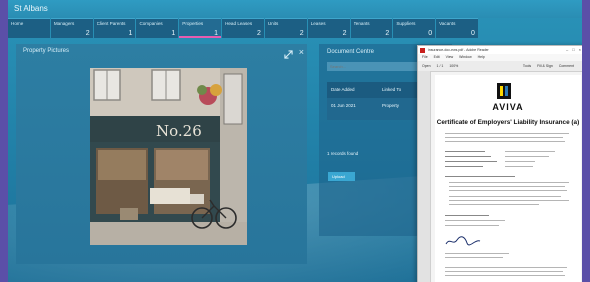 This screenshot has height=282, width=590. What do you see at coordinates (200, 28) in the screenshot?
I see `tab-properties: Properties 1` at bounding box center [200, 28].